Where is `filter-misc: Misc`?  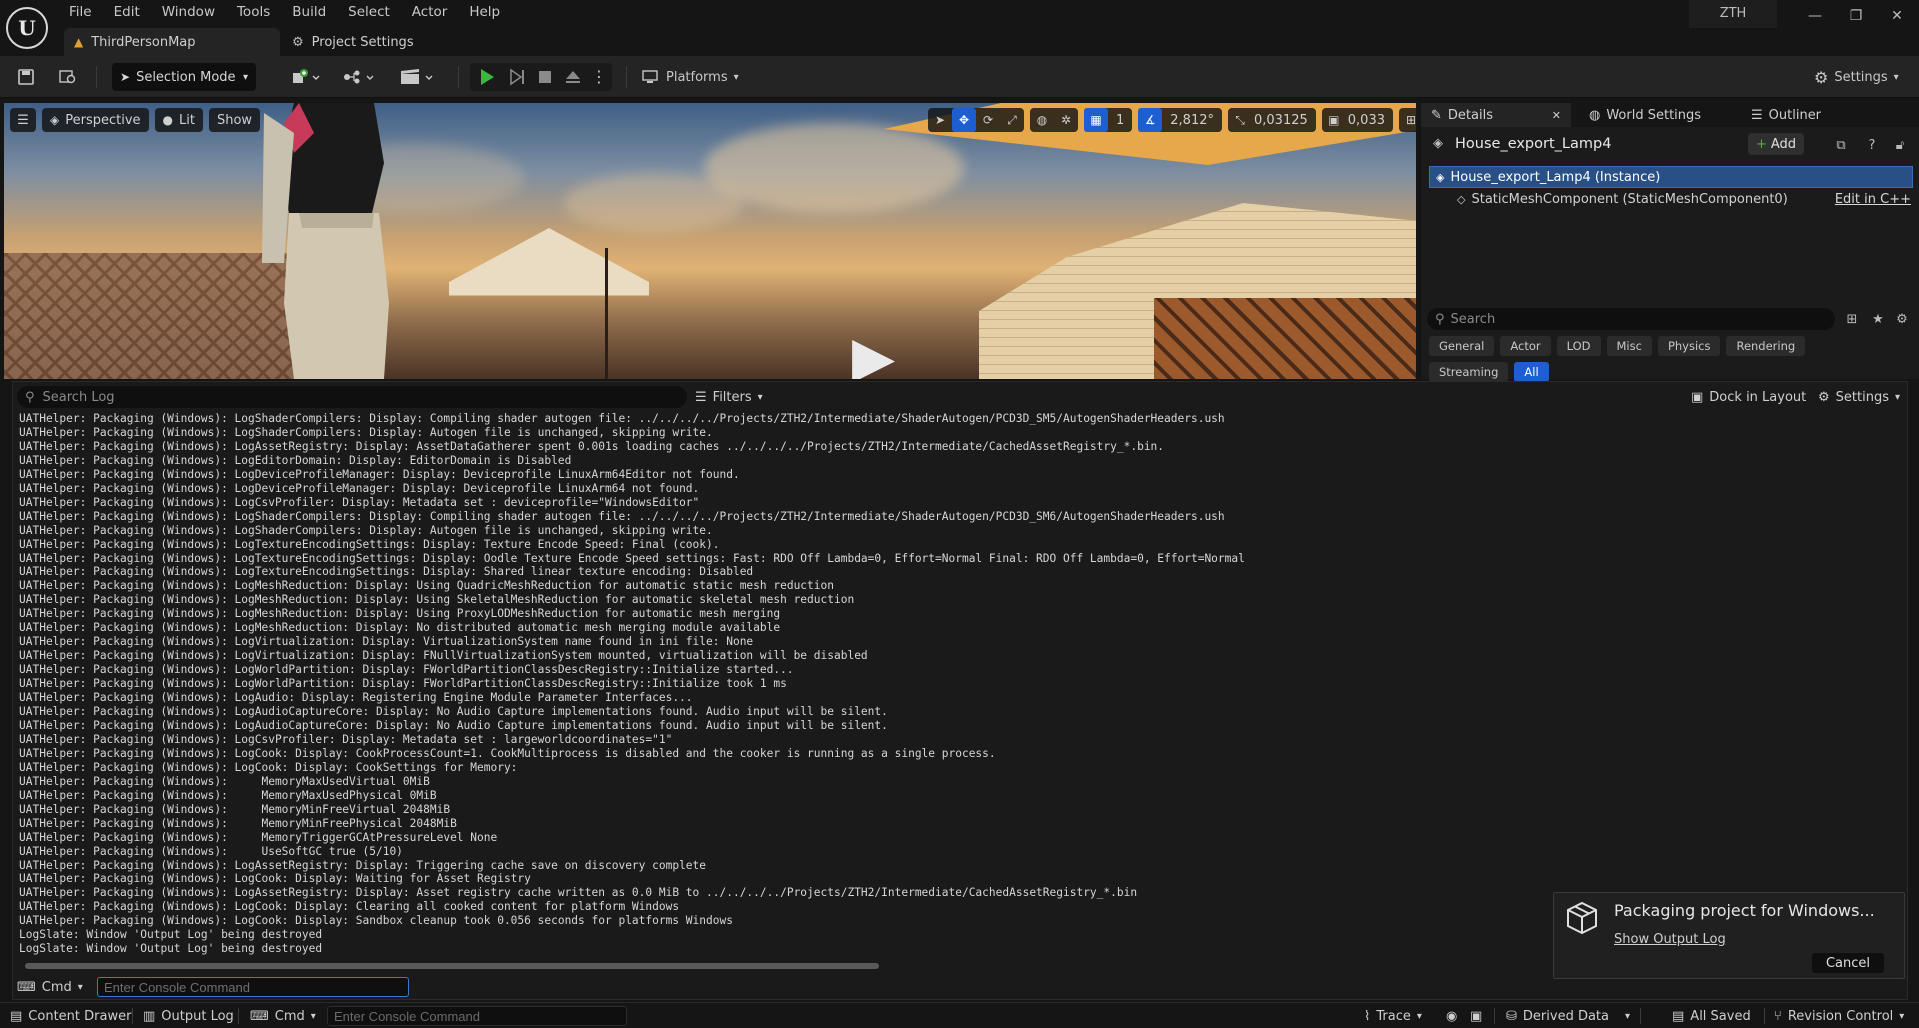
filter-misc: Misc is located at coordinates (1629, 346).